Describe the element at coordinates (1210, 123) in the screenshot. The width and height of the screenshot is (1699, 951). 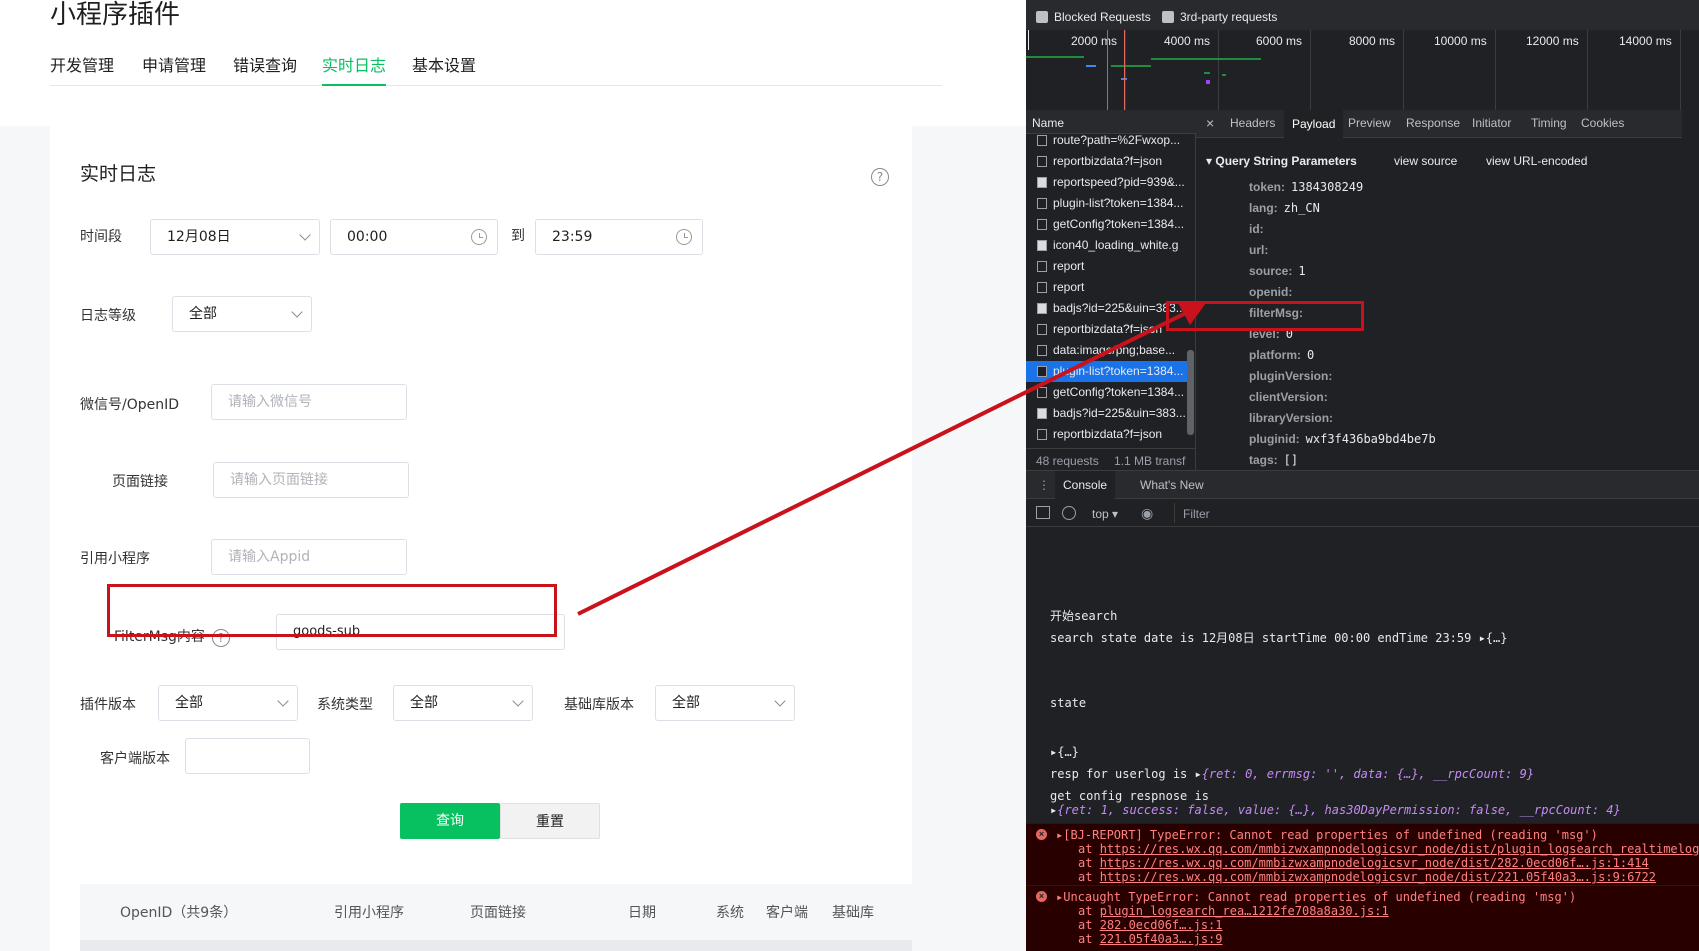
I see `close-detail-icon: ×` at that location.